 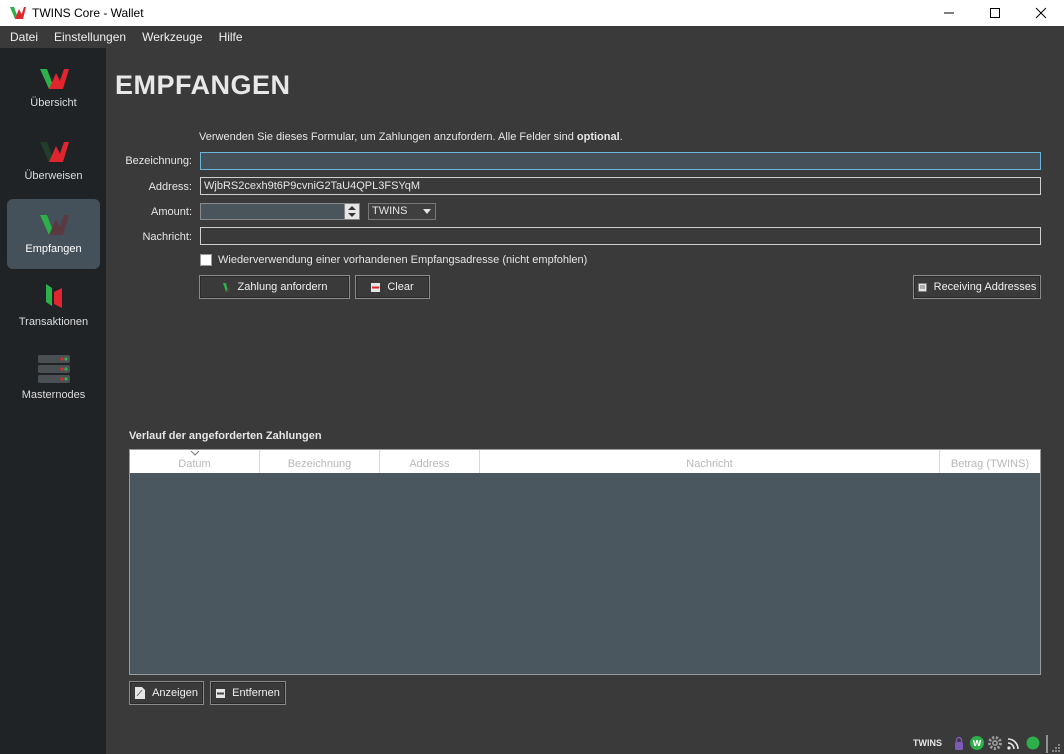 I want to click on gear-icon, so click(x=995, y=743).